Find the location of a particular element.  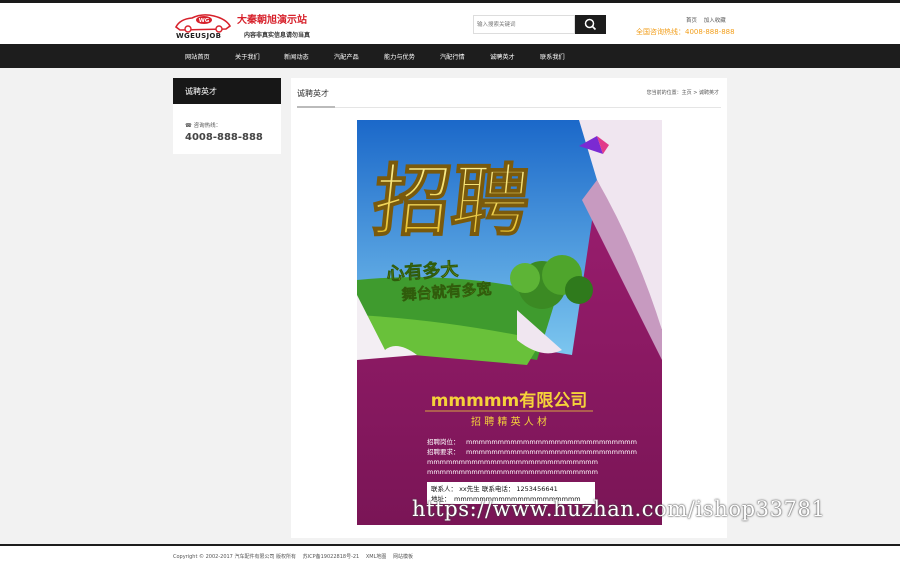

poster-subtitle: 招 聘 精 英 人 材 is located at coordinates (509, 421).